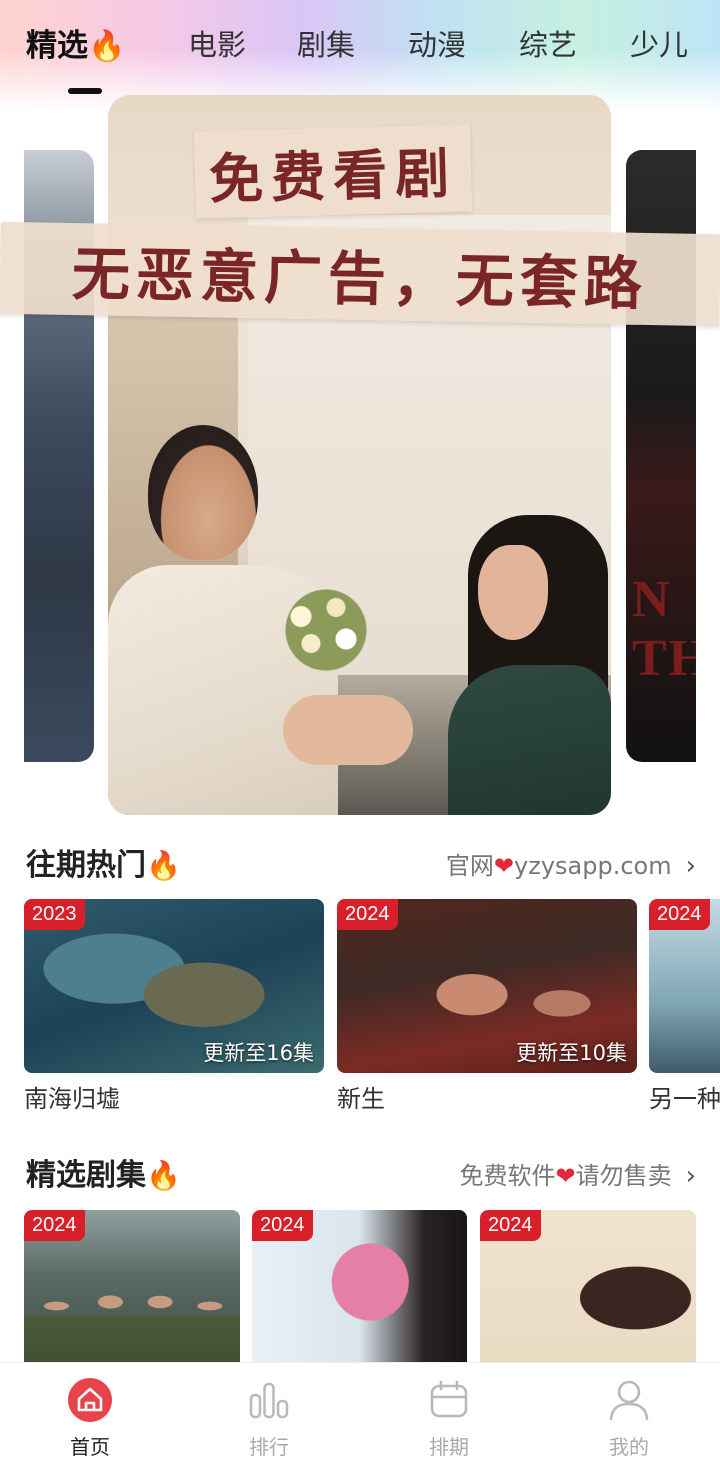 This screenshot has width=720, height=1470. I want to click on tab-variety: 综艺, so click(548, 43).